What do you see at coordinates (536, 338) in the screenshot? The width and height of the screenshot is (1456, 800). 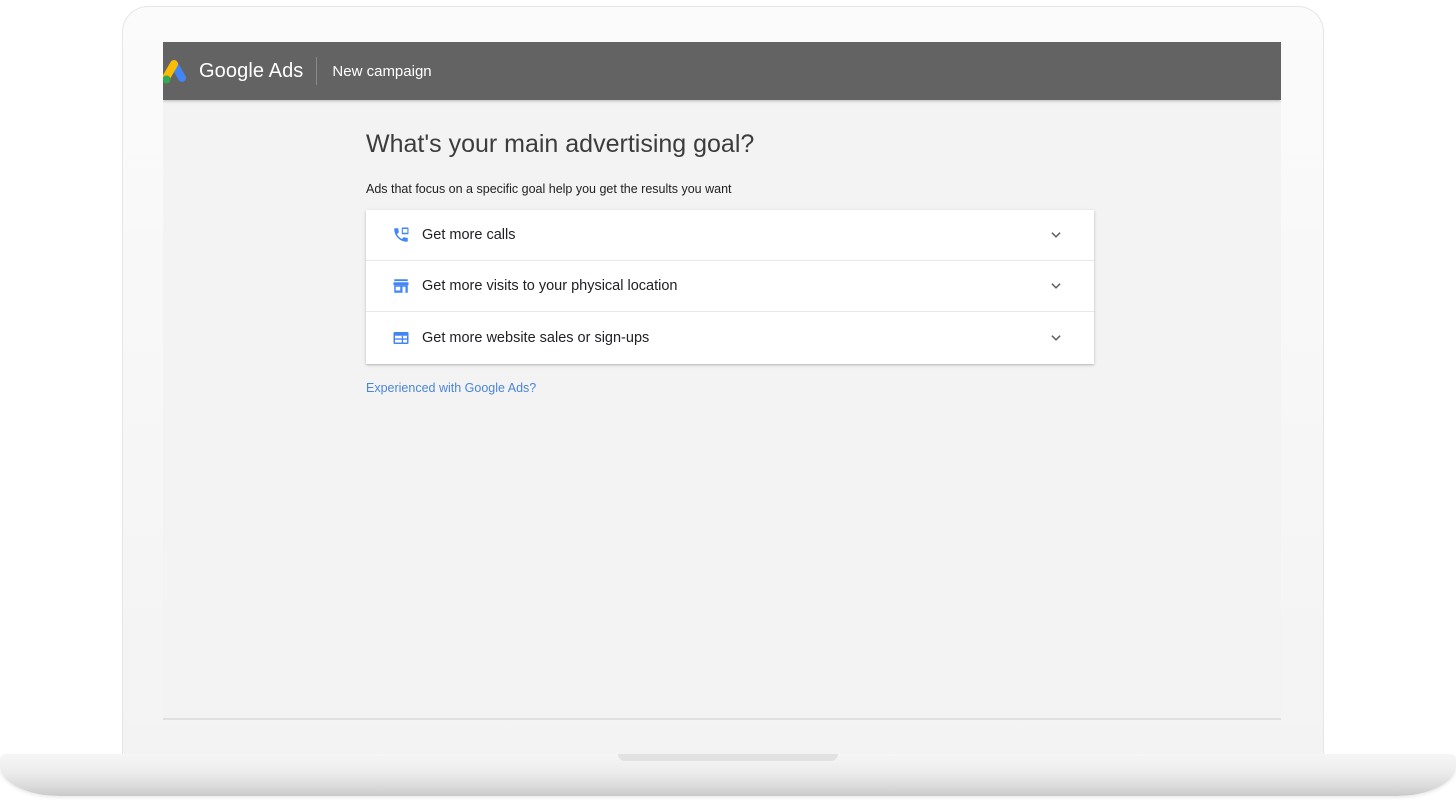 I see `goal-label: Get more website sales or sign-ups` at bounding box center [536, 338].